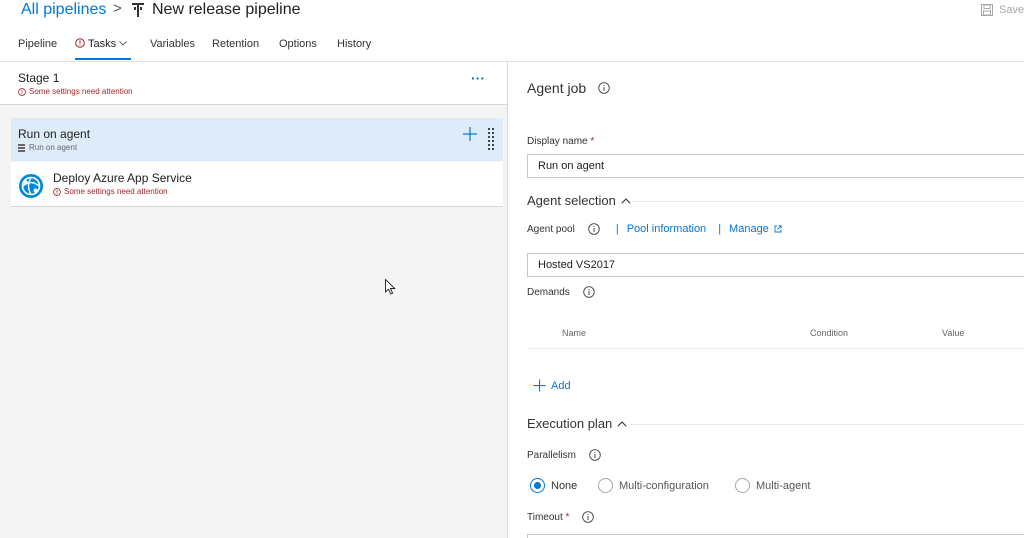 The width and height of the screenshot is (1024, 538). I want to click on add-demand-button: Add, so click(552, 385).